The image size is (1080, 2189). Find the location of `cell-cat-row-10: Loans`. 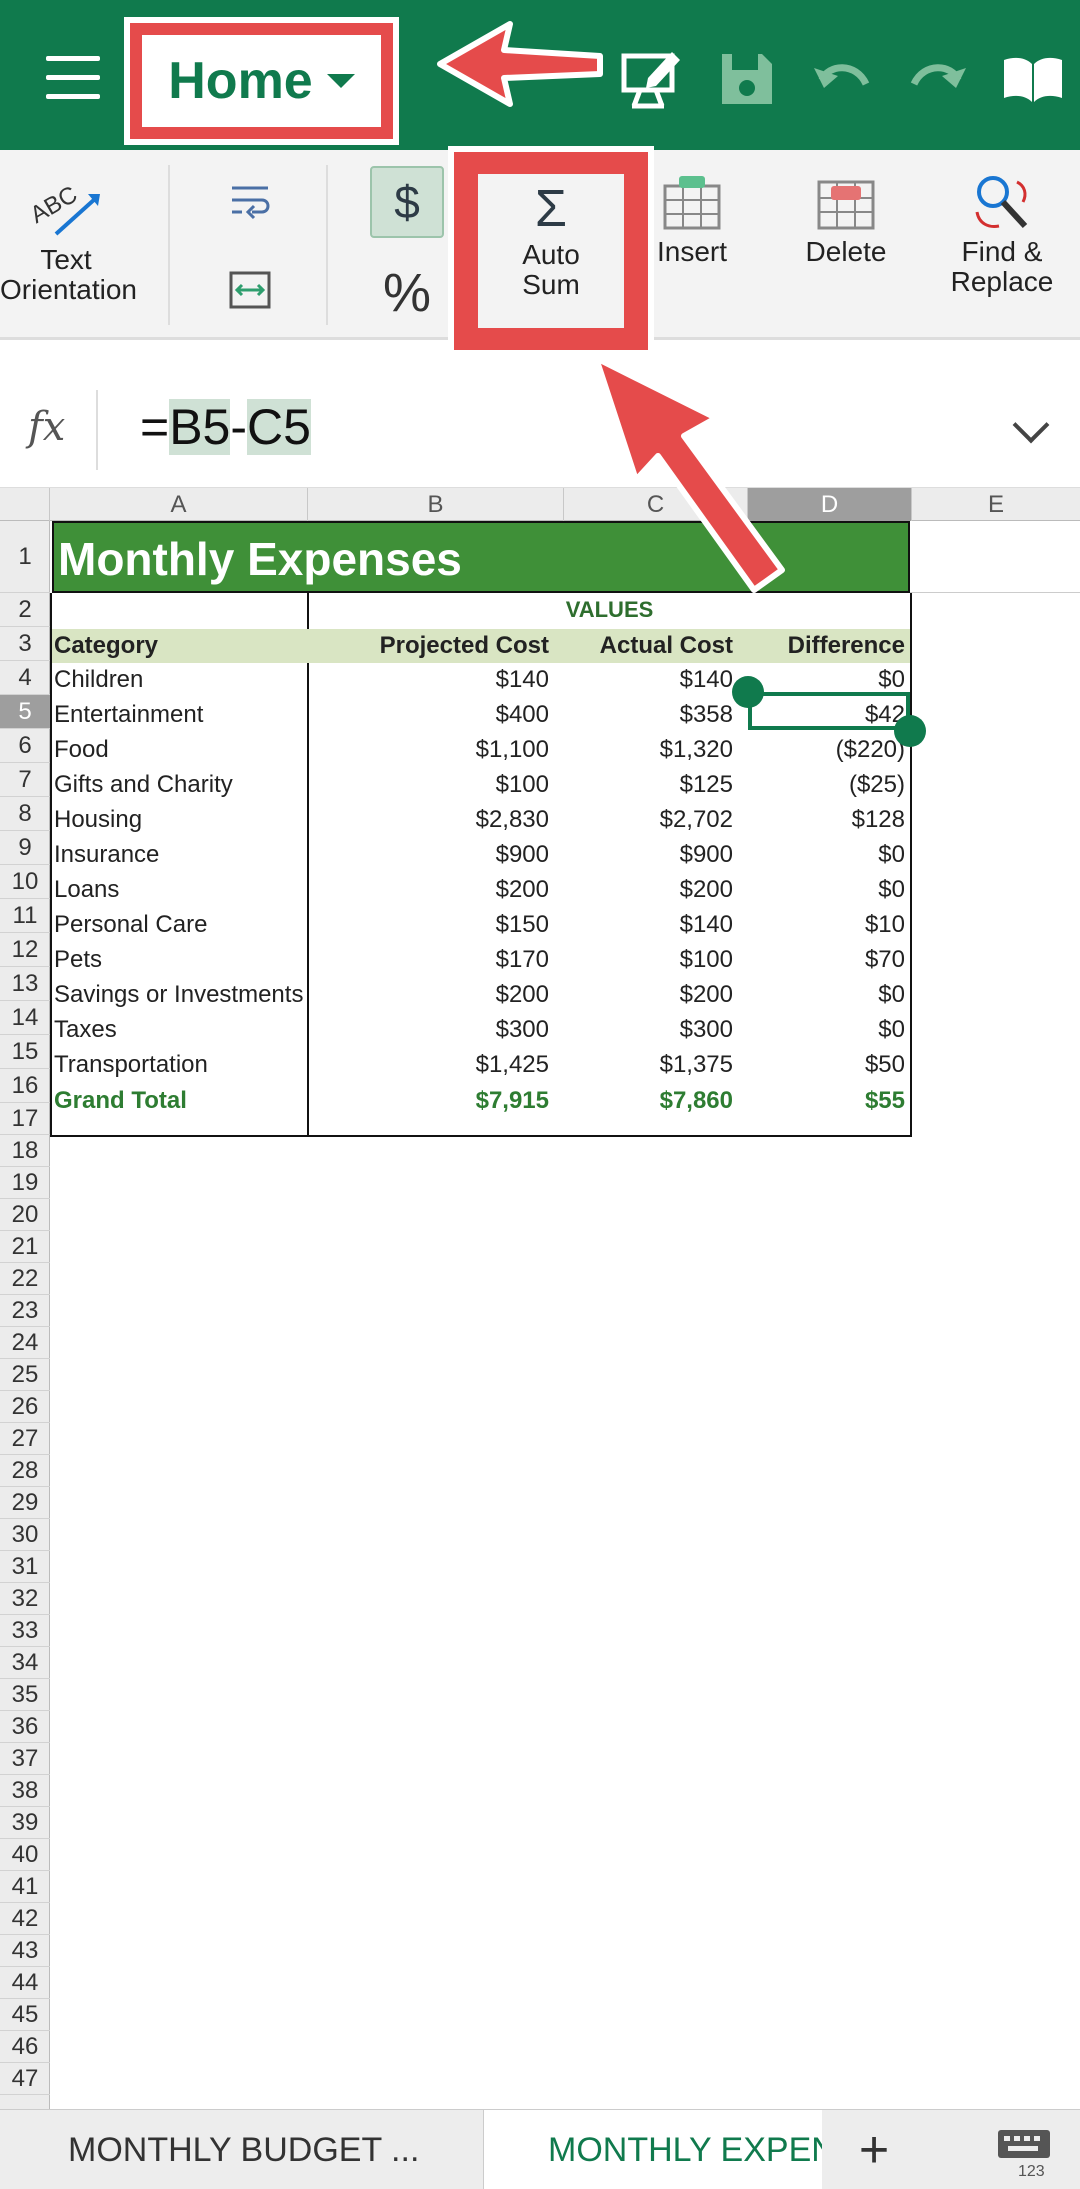

cell-cat-row-10: Loans is located at coordinates (86, 890).